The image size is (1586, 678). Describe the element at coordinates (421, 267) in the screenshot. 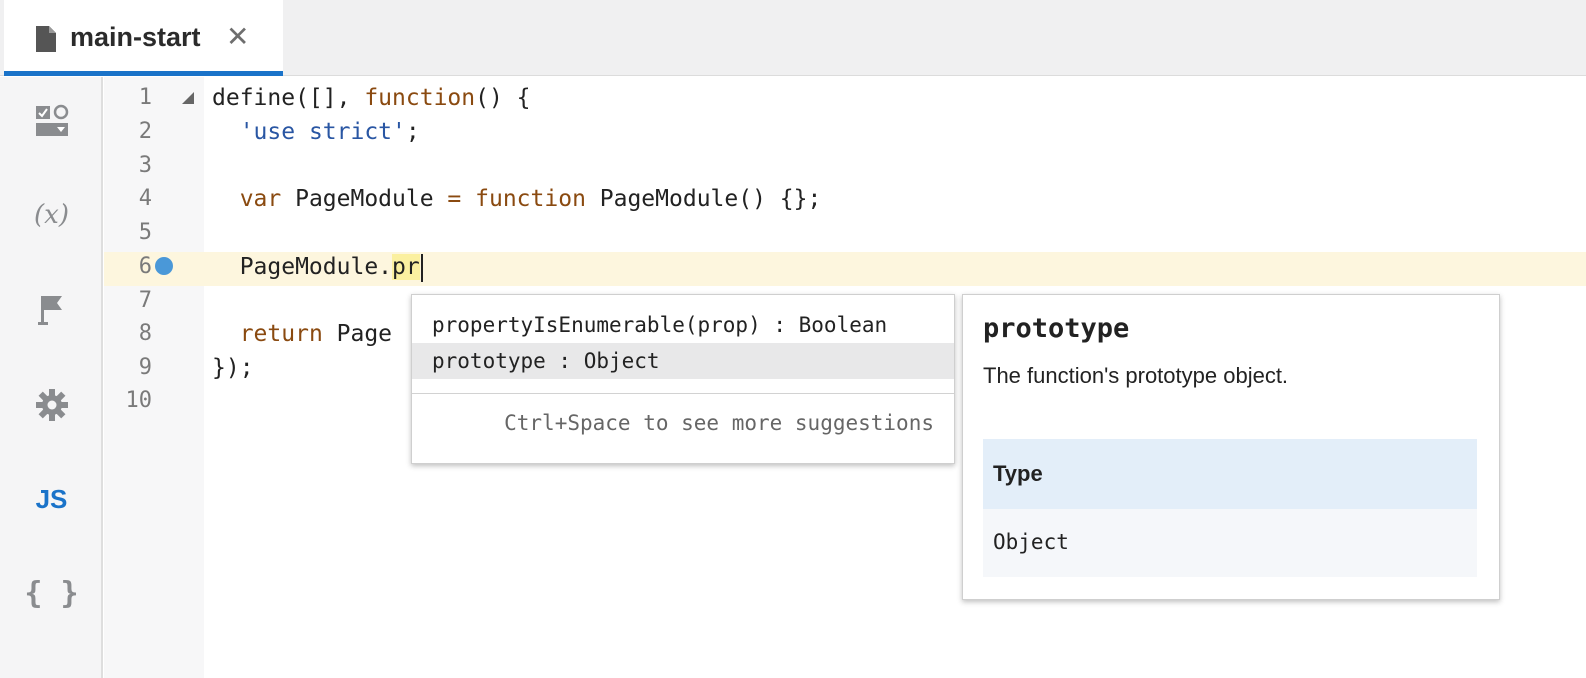

I see `text-cursor` at that location.